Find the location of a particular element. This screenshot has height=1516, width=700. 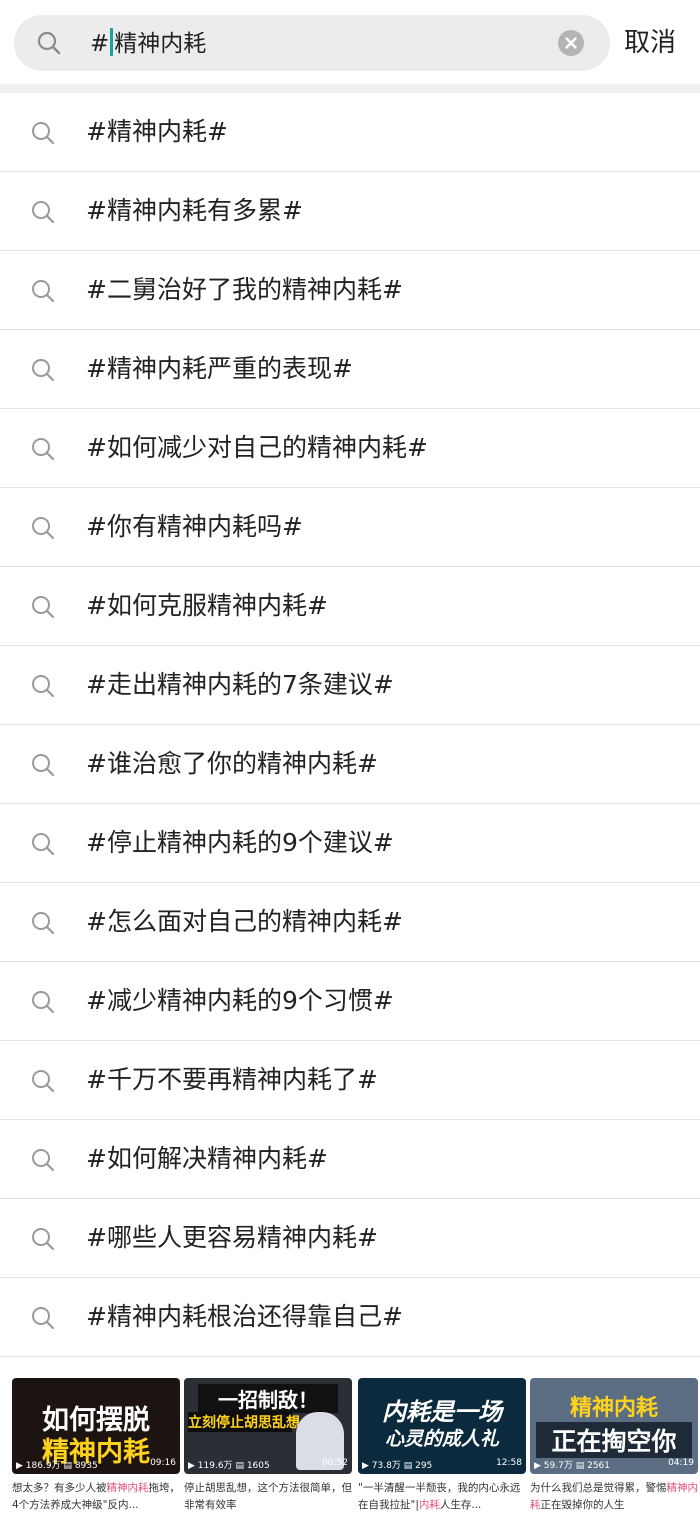

suggestion-label: #如何克服精神内耗# is located at coordinates (207, 605).